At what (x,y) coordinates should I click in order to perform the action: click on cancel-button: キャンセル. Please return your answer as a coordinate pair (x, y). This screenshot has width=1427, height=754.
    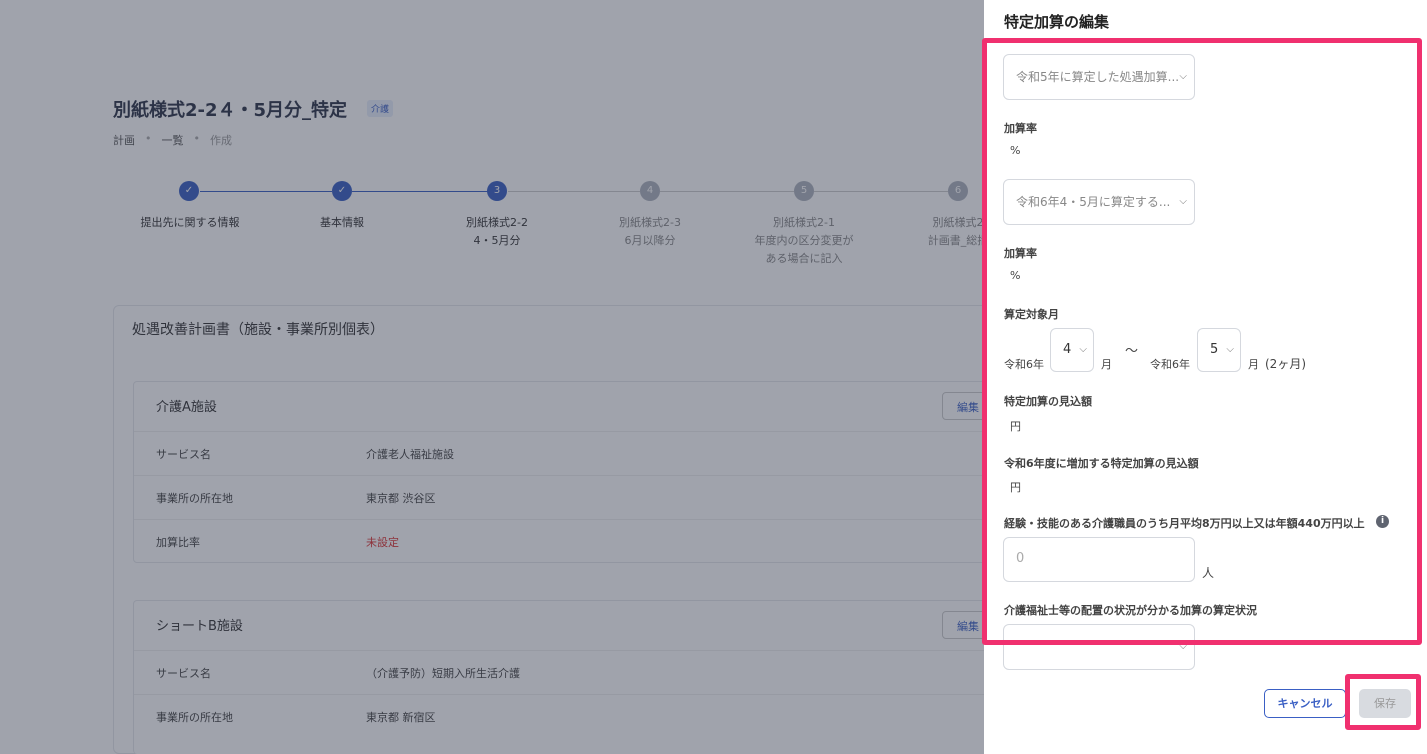
    Looking at the image, I should click on (1305, 703).